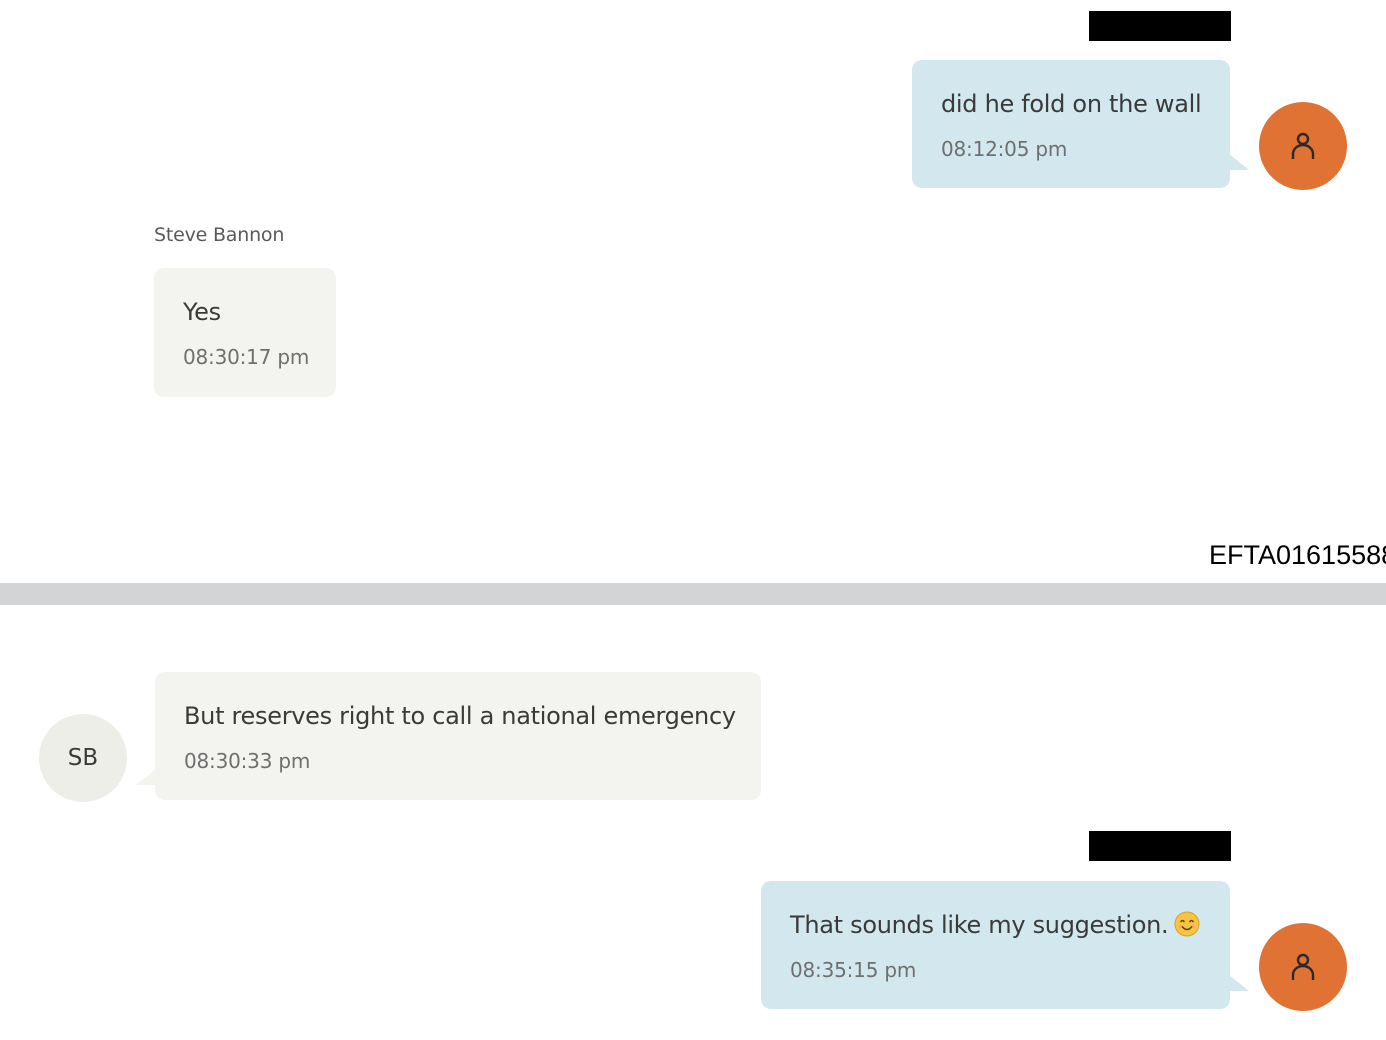 The width and height of the screenshot is (1386, 1040). Describe the element at coordinates (202, 312) in the screenshot. I see `message-text: Yes` at that location.